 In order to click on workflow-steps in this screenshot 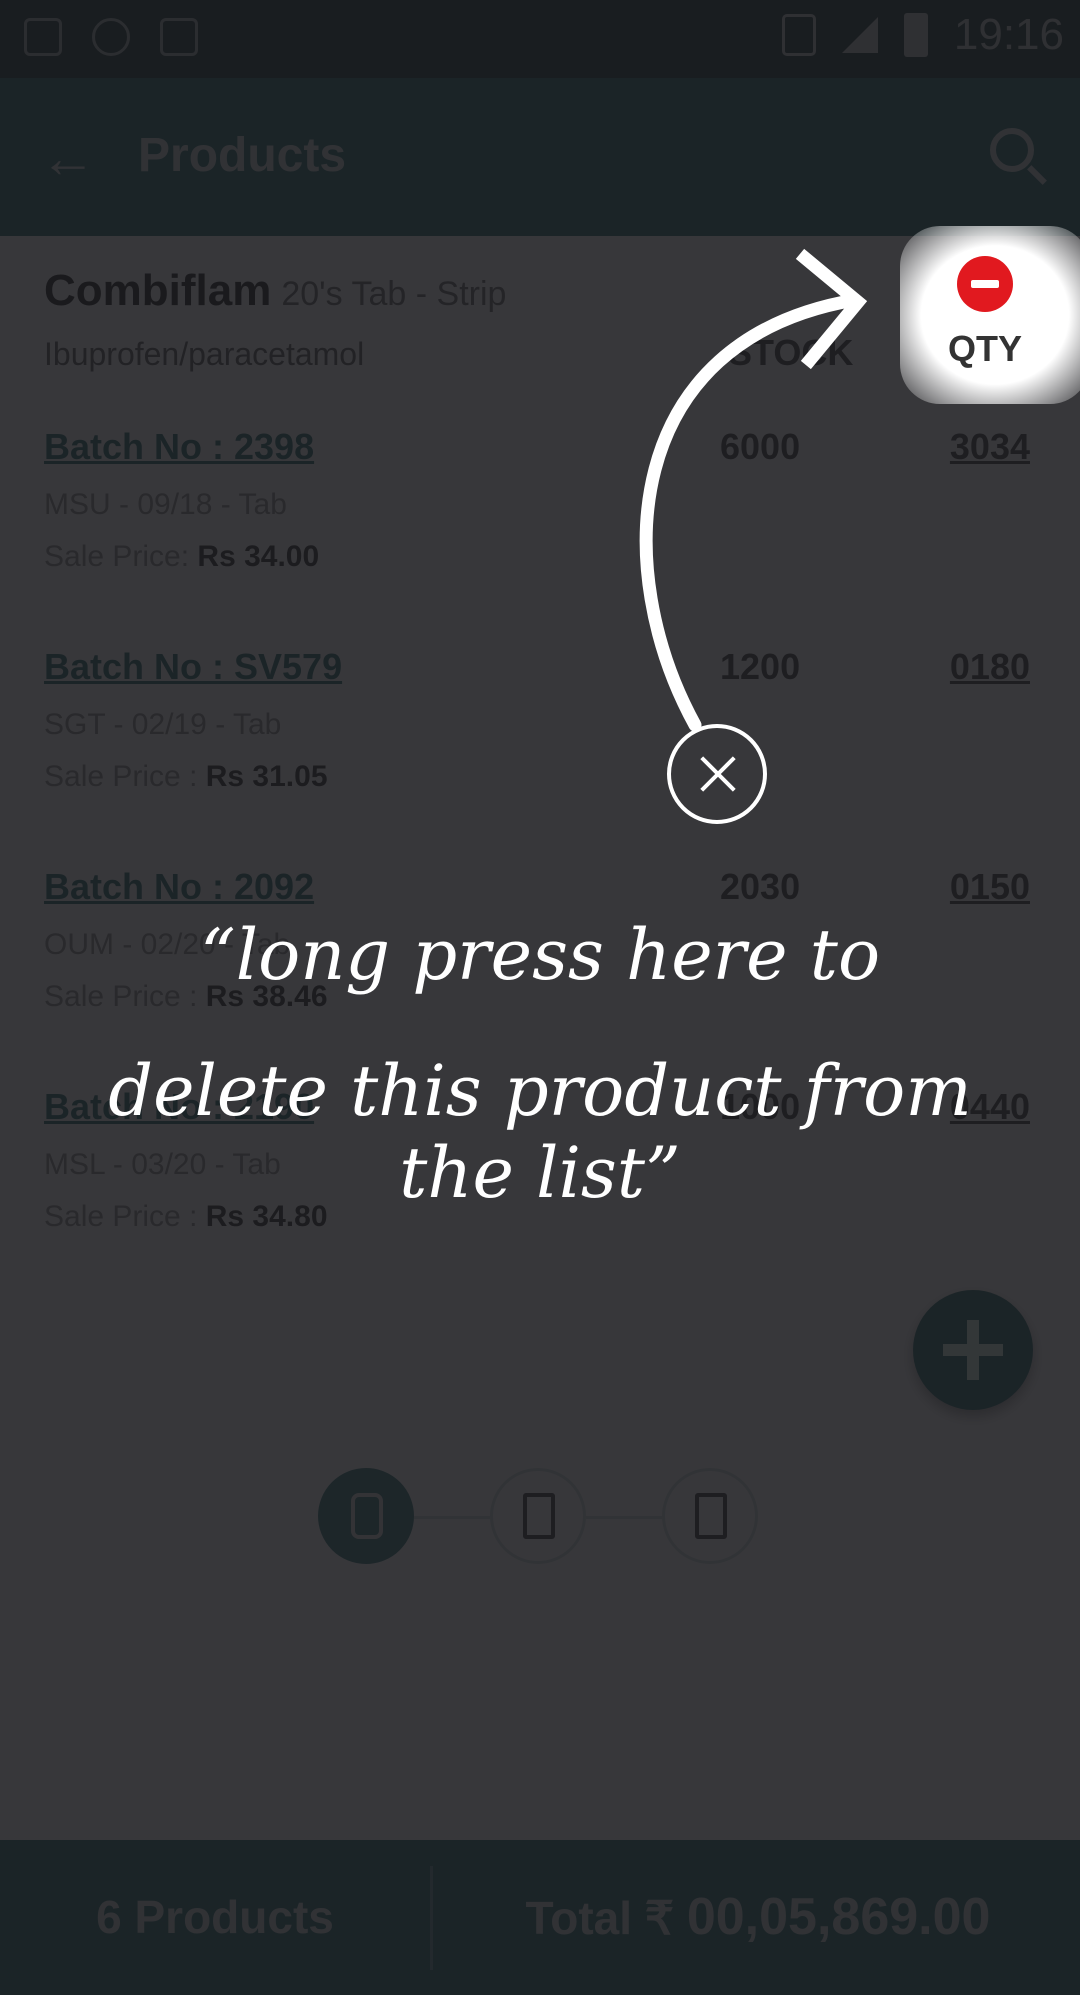, I will do `click(540, 1523)`.